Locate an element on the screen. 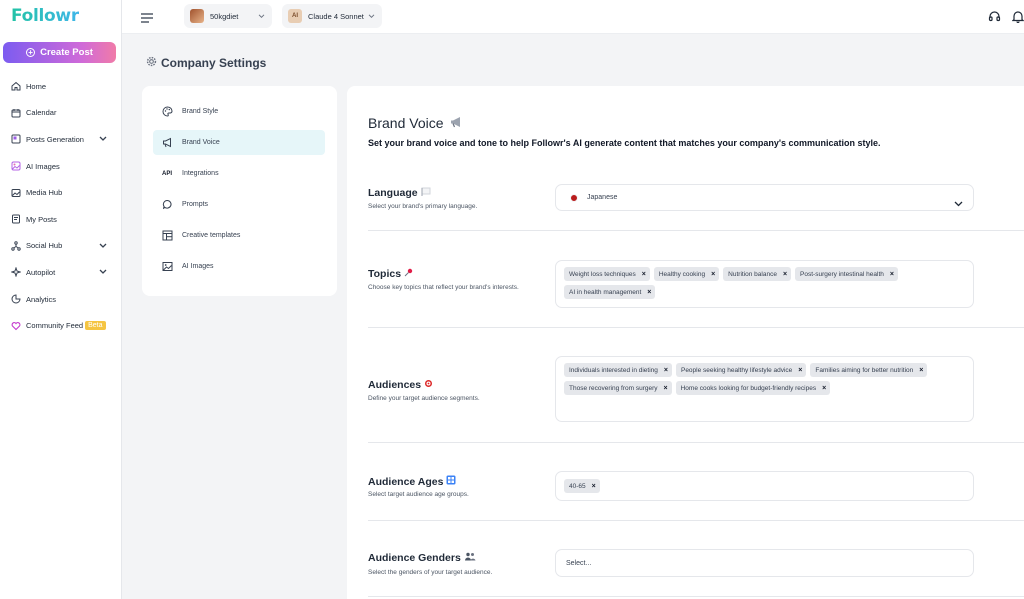  settings-nav-label: Creative templates is located at coordinates (211, 235).